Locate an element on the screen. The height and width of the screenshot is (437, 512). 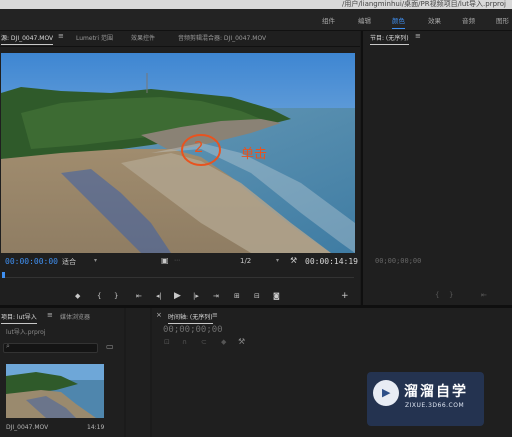
program-go-to-in-icon: ⇤ is located at coordinates (484, 295).